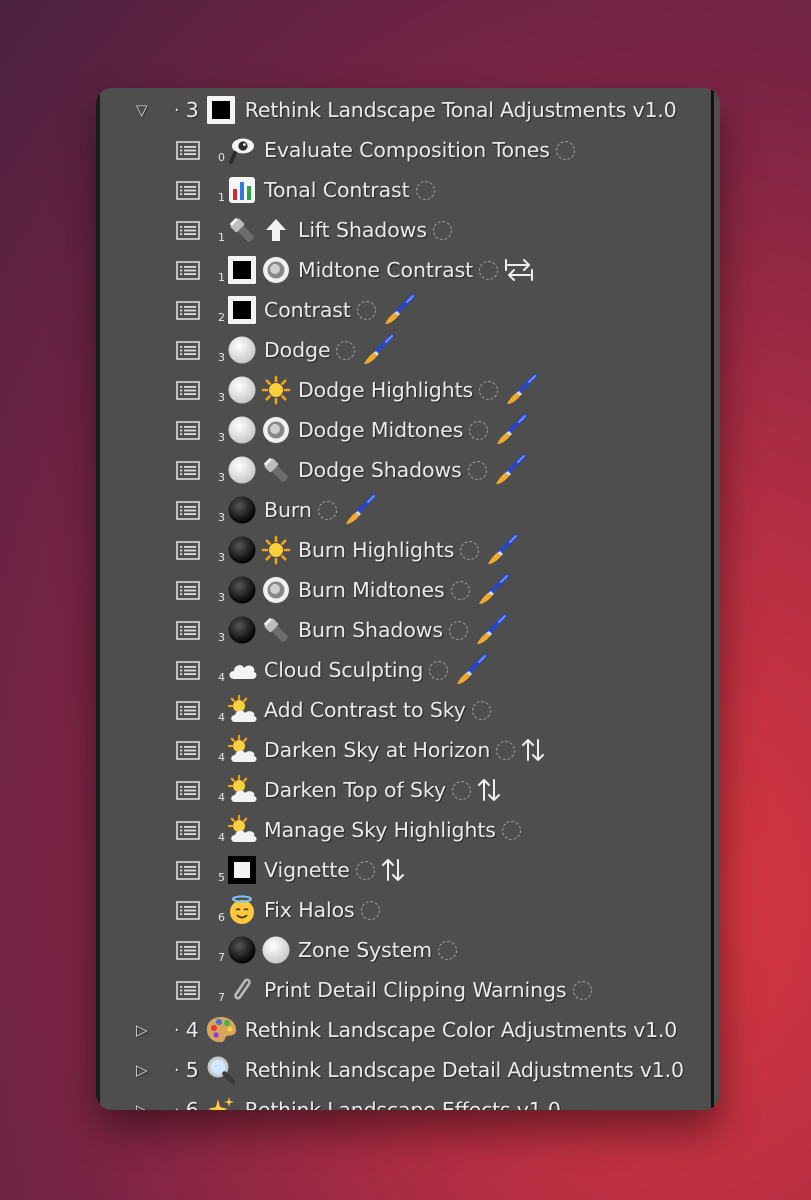  Describe the element at coordinates (380, 470) in the screenshot. I see `preset-label: Dodge Shadows` at that location.